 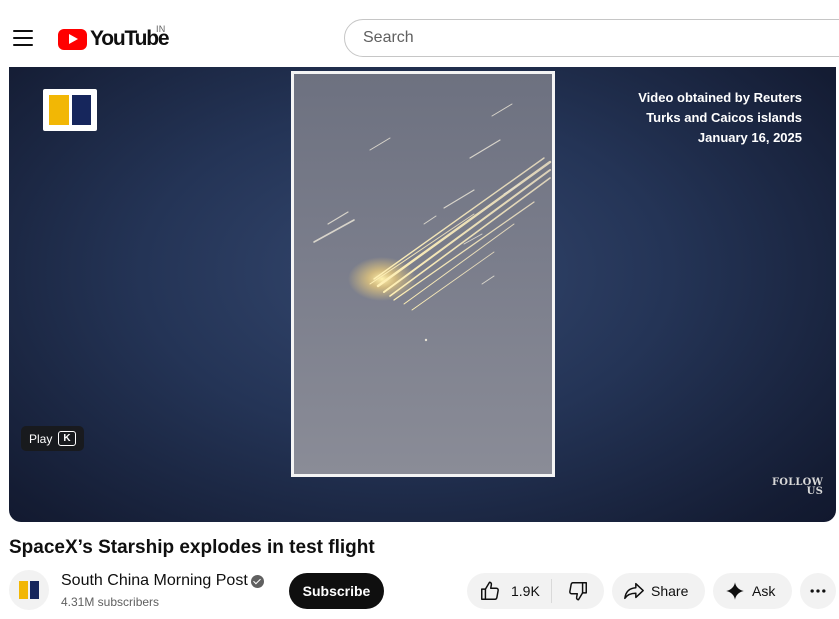 What do you see at coordinates (336, 591) in the screenshot?
I see `subscribe-button: Subscribe` at bounding box center [336, 591].